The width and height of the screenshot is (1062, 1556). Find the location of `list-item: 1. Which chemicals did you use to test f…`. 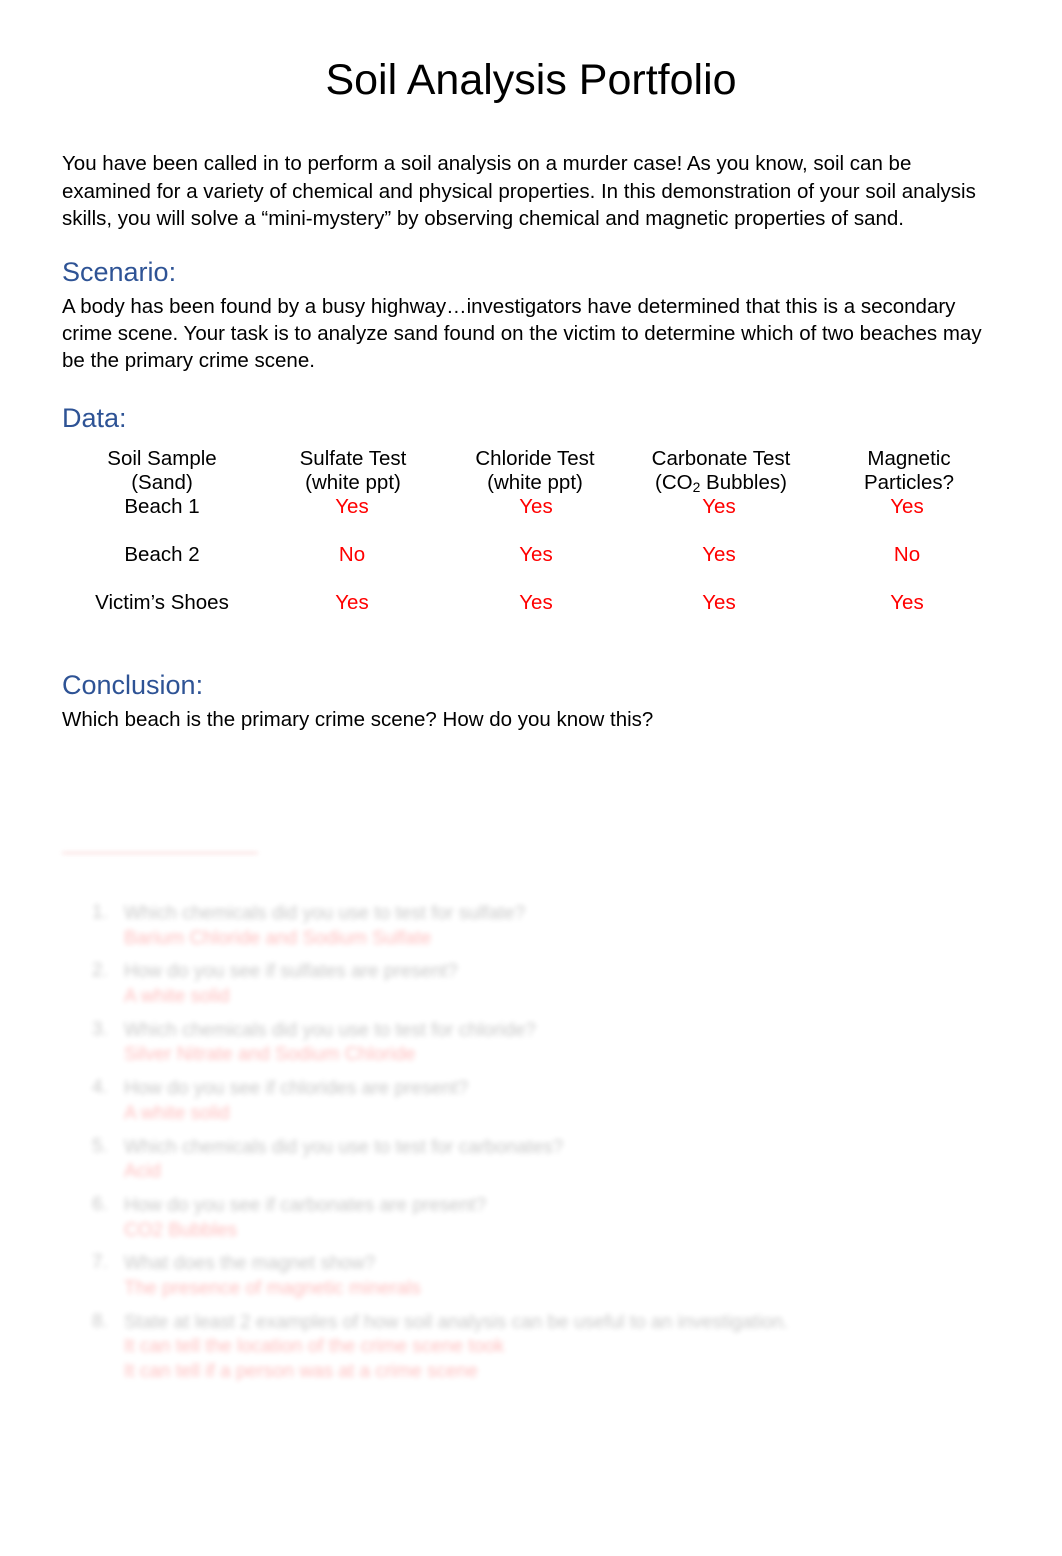

list-item: 1. Which chemicals did you use to test f… is located at coordinates (462, 926).